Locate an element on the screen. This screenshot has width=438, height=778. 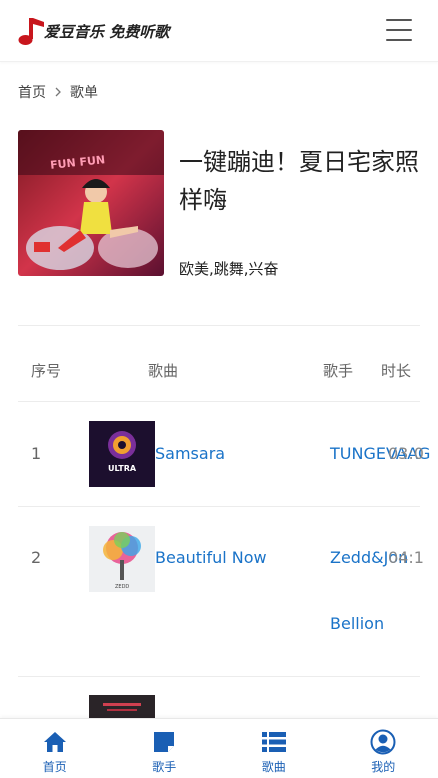
track-thumbnail: ZEDD is located at coordinates (122, 559).